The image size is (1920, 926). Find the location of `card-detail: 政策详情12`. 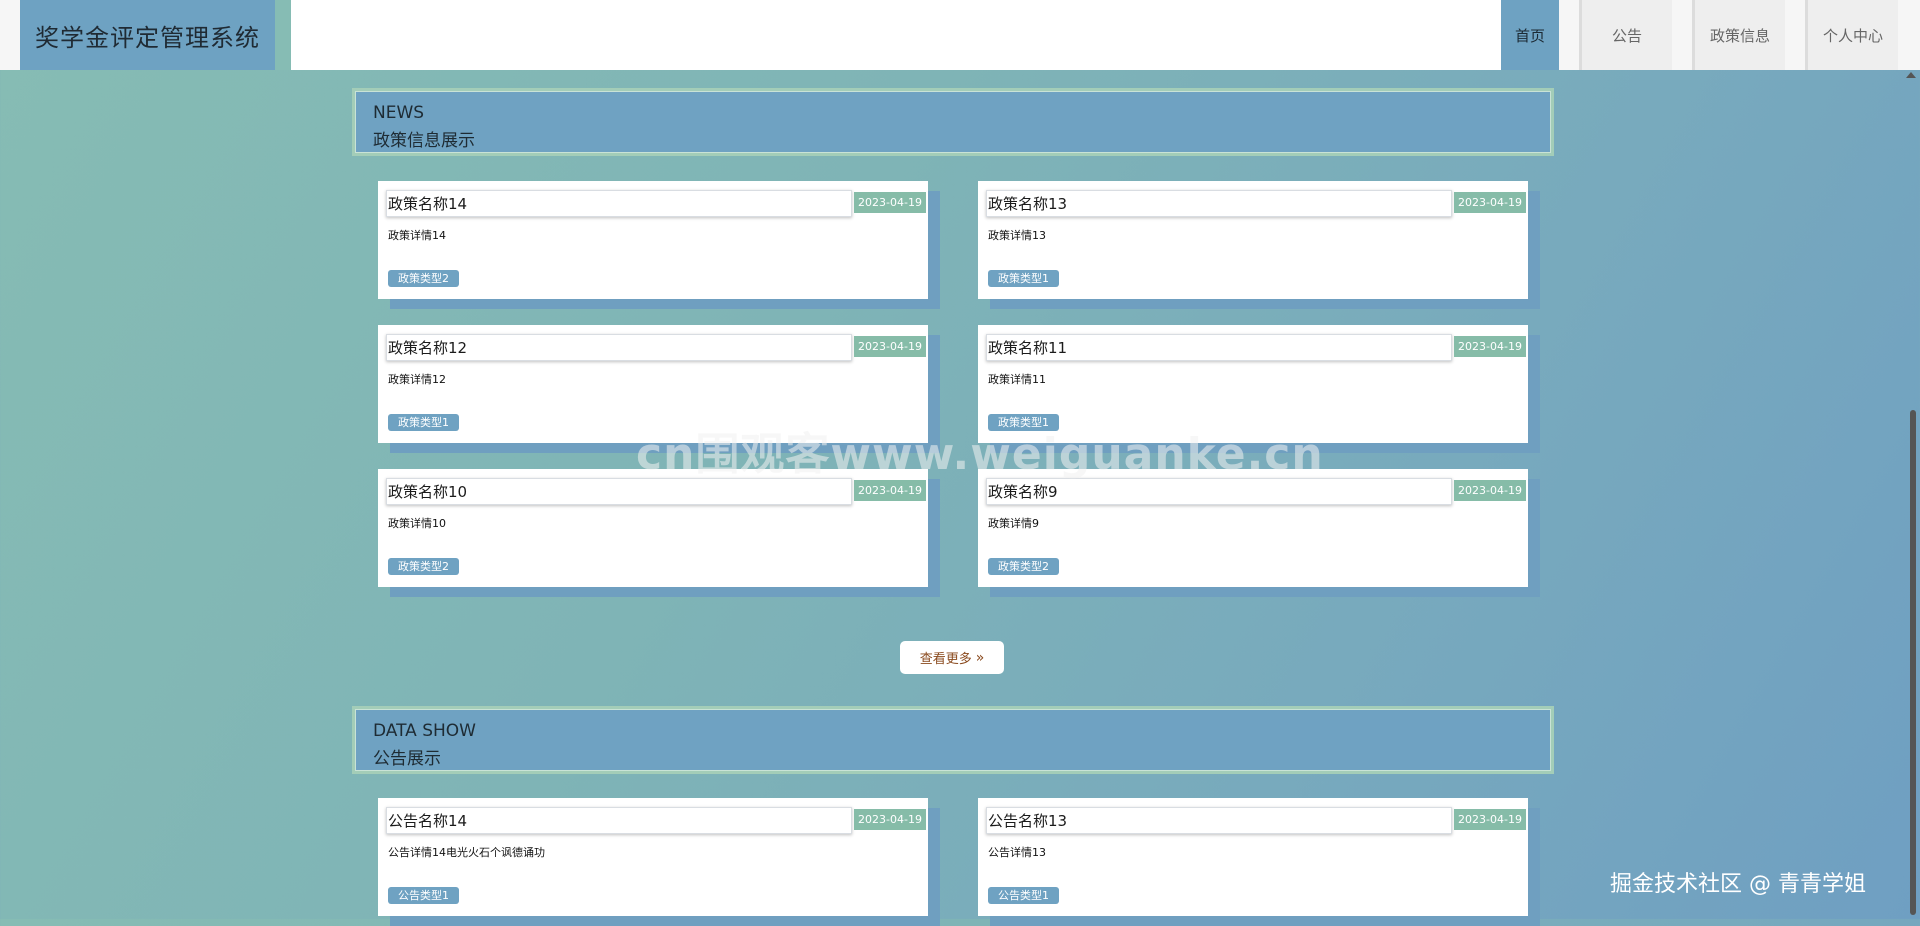

card-detail: 政策详情12 is located at coordinates (417, 379).